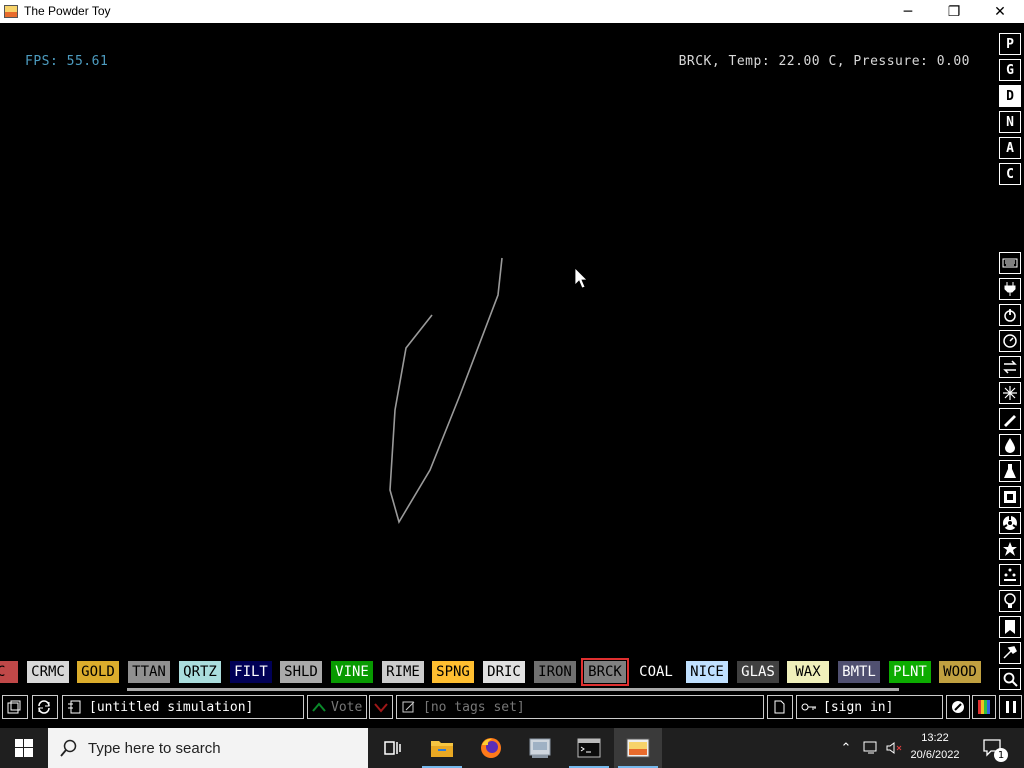 This screenshot has width=1024, height=768. I want to click on plug-icon, so click(1010, 289).